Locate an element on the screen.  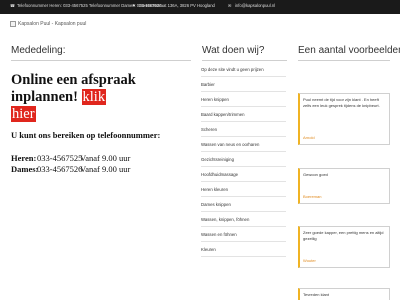
hier-link: hier is located at coordinates (23, 114).